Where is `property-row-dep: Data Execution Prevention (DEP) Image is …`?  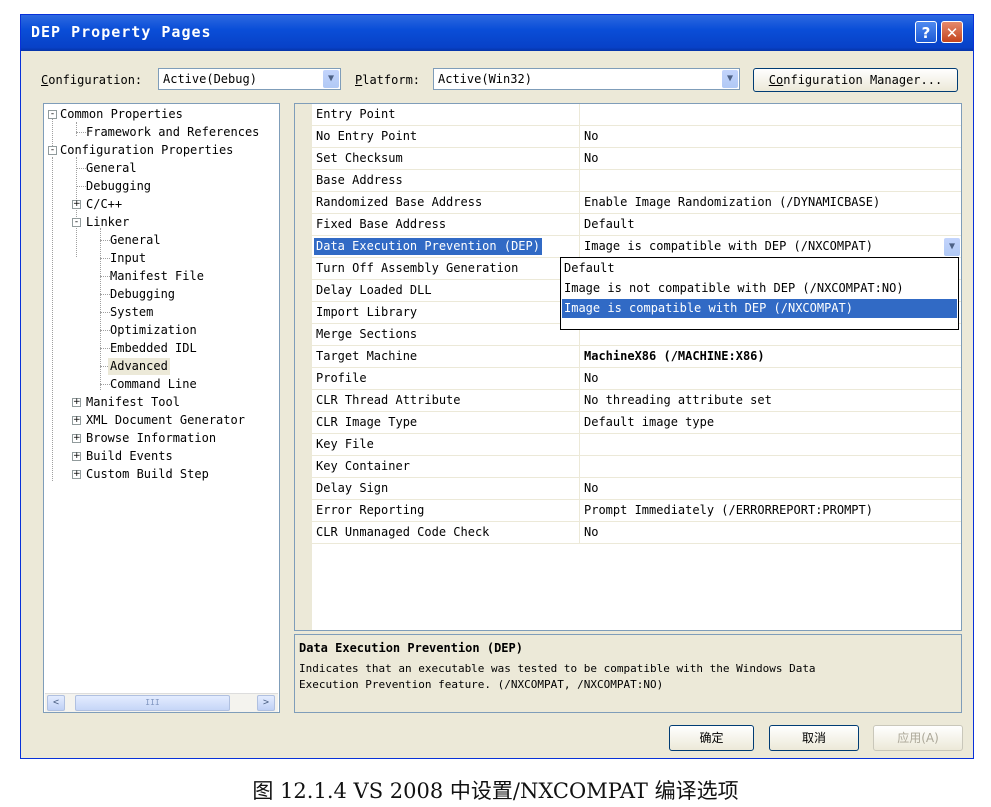 property-row-dep: Data Execution Prevention (DEP) Image is … is located at coordinates (636, 247).